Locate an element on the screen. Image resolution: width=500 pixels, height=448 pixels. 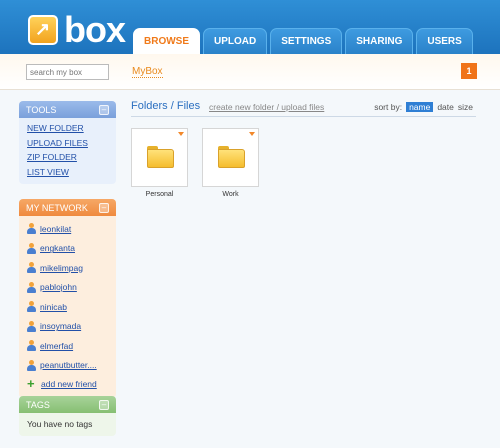
folder-label: Personal is located at coordinates (159, 194).